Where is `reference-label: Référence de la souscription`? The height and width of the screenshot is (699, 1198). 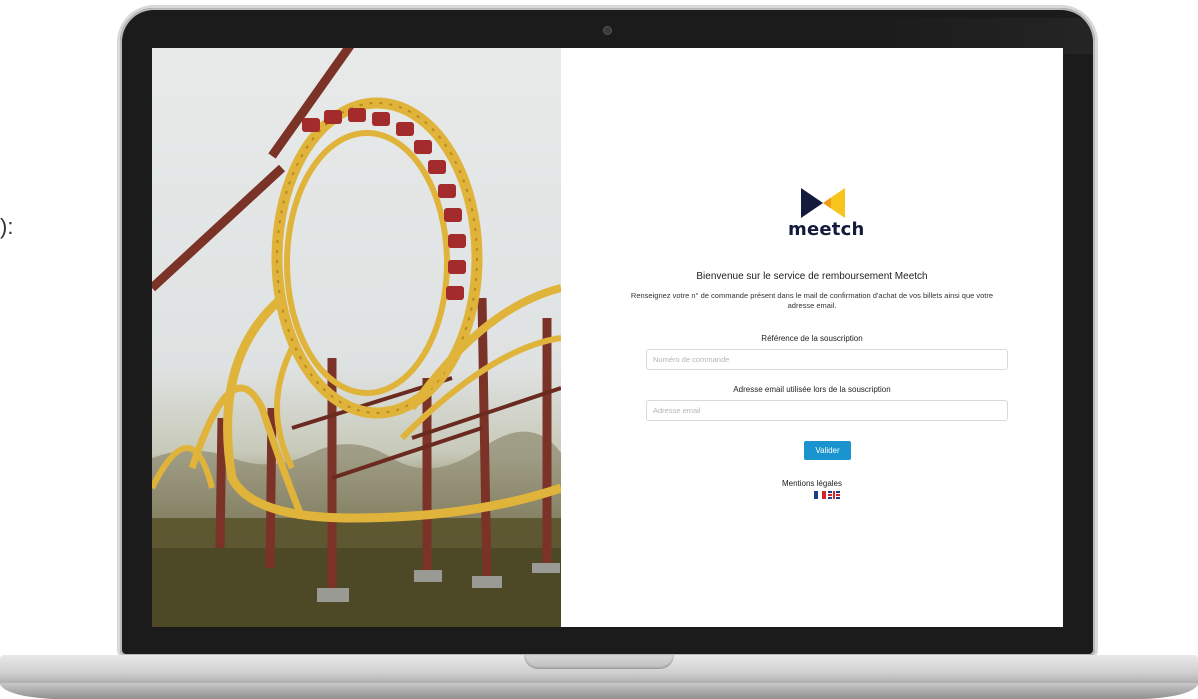
reference-label: Référence de la souscription is located at coordinates (812, 338).